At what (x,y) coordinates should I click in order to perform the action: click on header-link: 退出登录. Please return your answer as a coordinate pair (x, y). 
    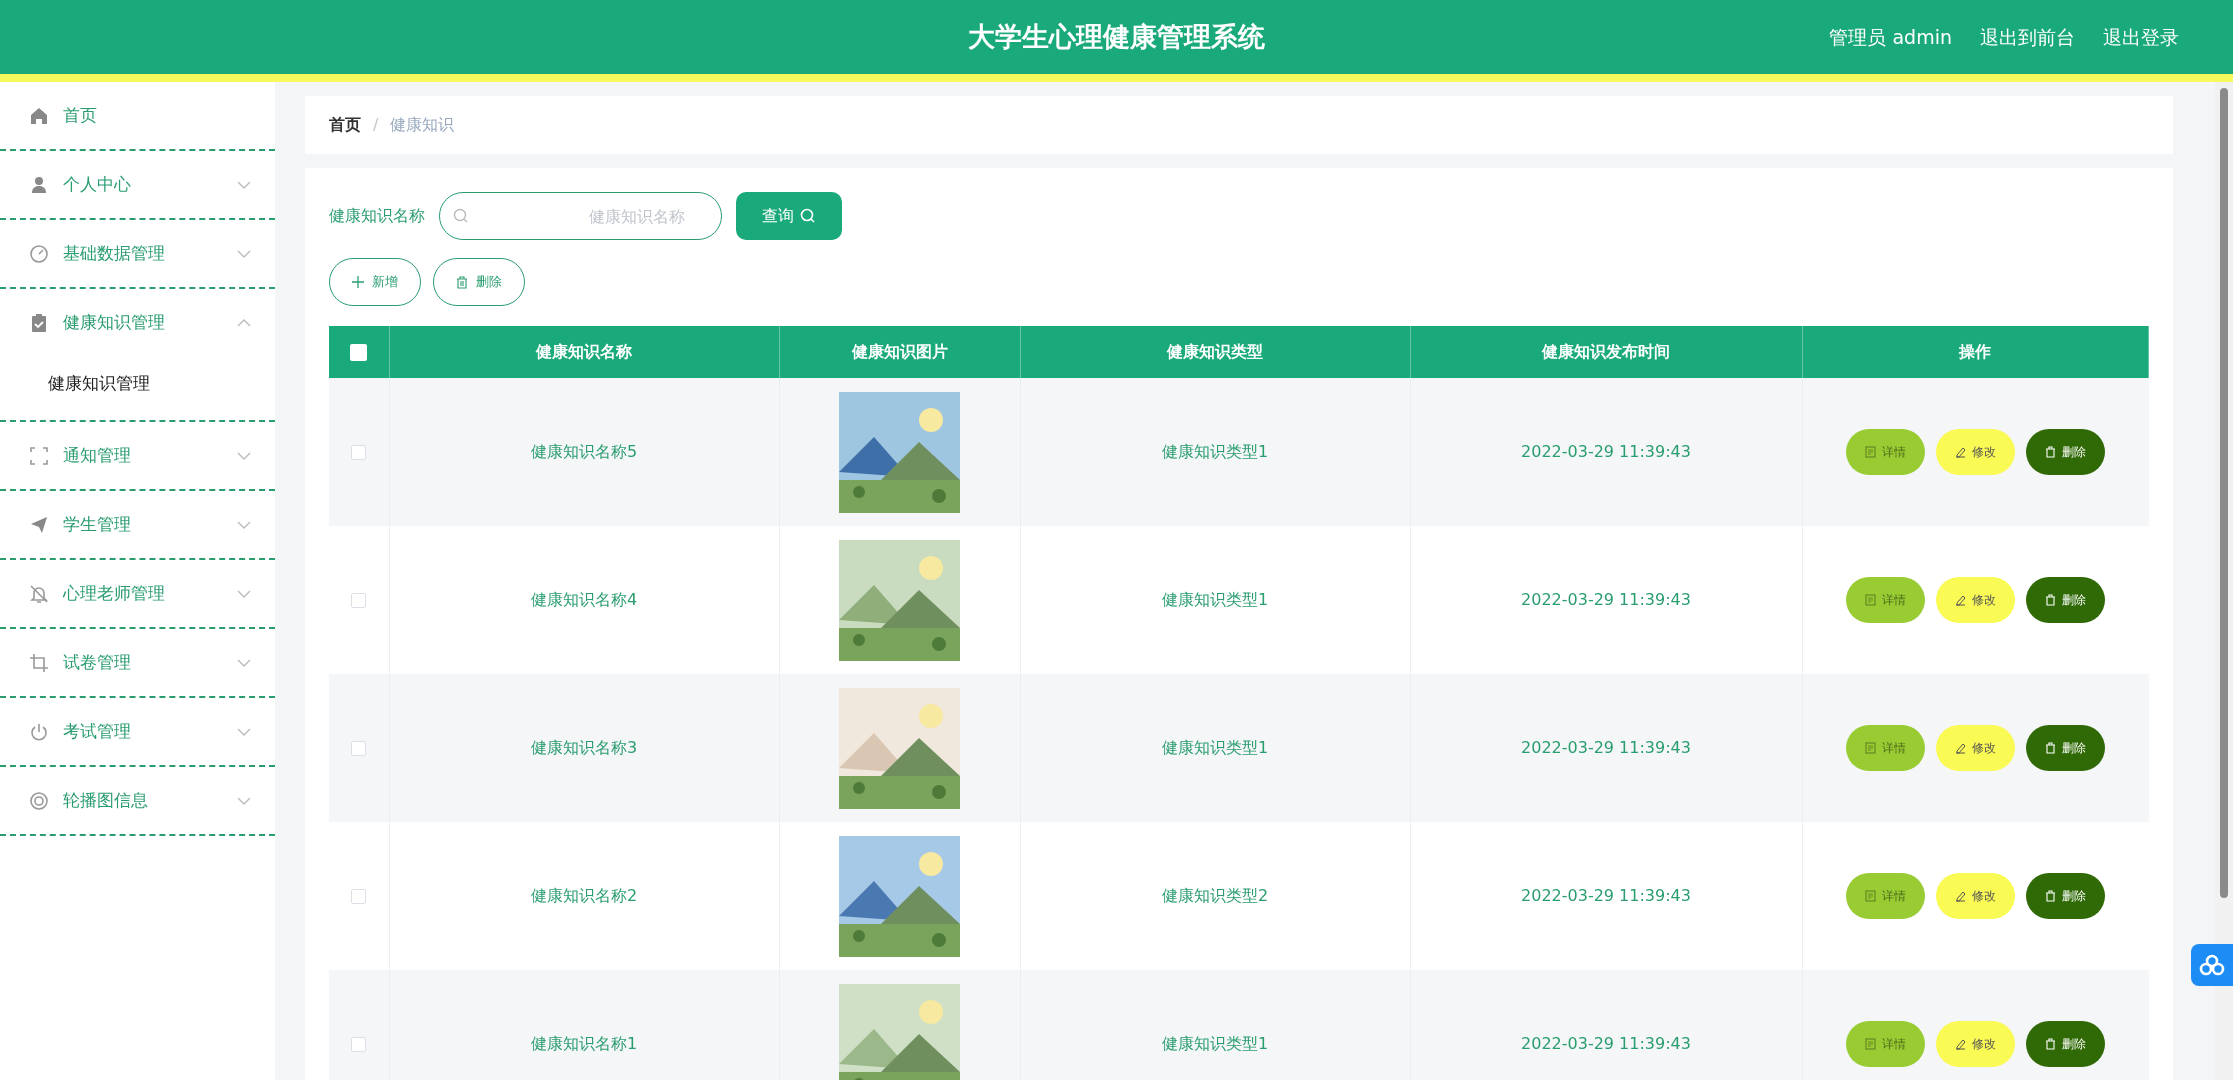
    Looking at the image, I should click on (2141, 37).